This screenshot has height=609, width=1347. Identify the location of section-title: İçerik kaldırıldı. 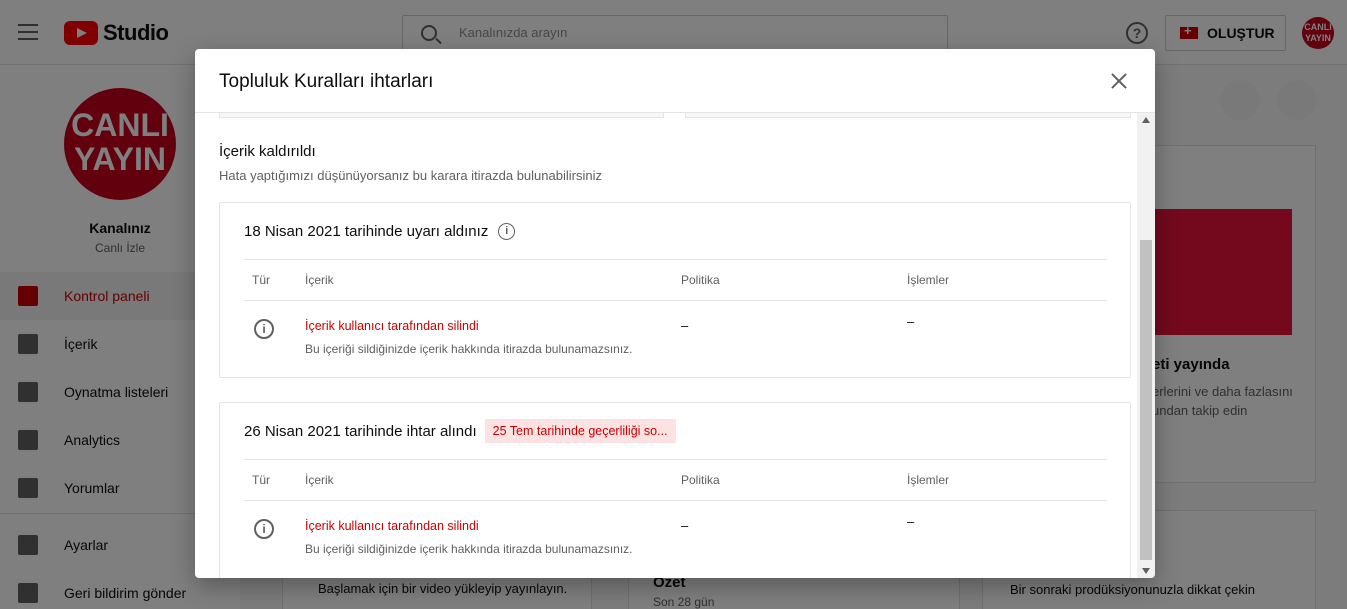
(267, 151).